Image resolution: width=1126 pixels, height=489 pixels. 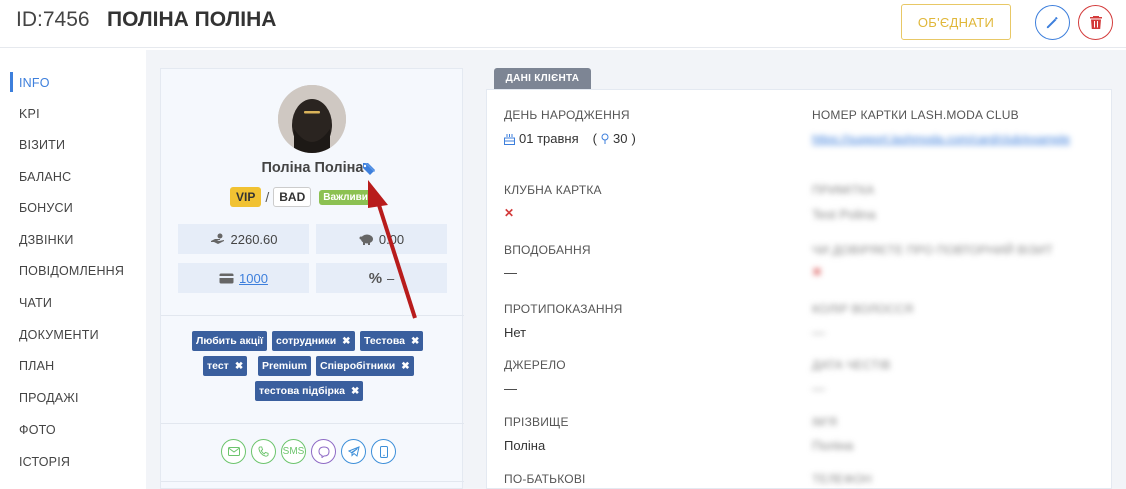 I want to click on tag-chip-label: тестова підбірка, so click(x=302, y=391).